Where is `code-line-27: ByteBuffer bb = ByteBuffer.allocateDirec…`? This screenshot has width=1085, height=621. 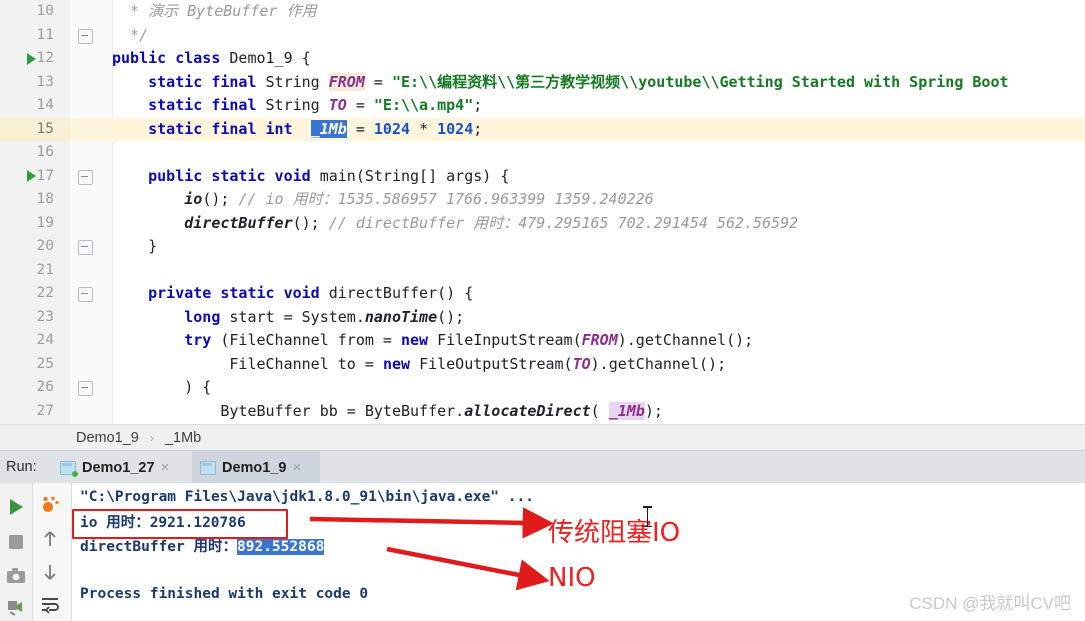 code-line-27: ByteBuffer bb = ByteBuffer.allocateDirec… is located at coordinates (387, 412).